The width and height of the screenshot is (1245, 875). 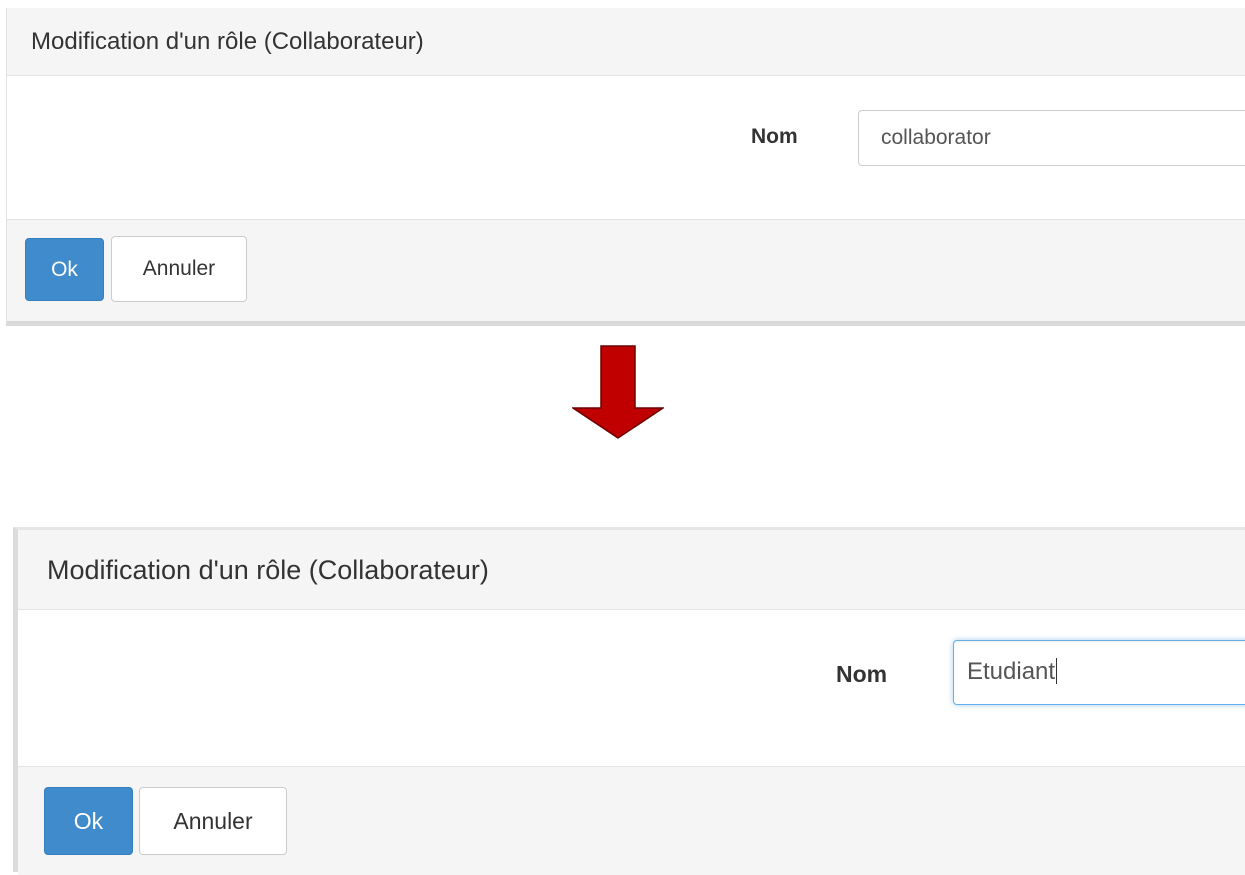 I want to click on nom-input-focused: Etudiant, so click(x=1099, y=672).